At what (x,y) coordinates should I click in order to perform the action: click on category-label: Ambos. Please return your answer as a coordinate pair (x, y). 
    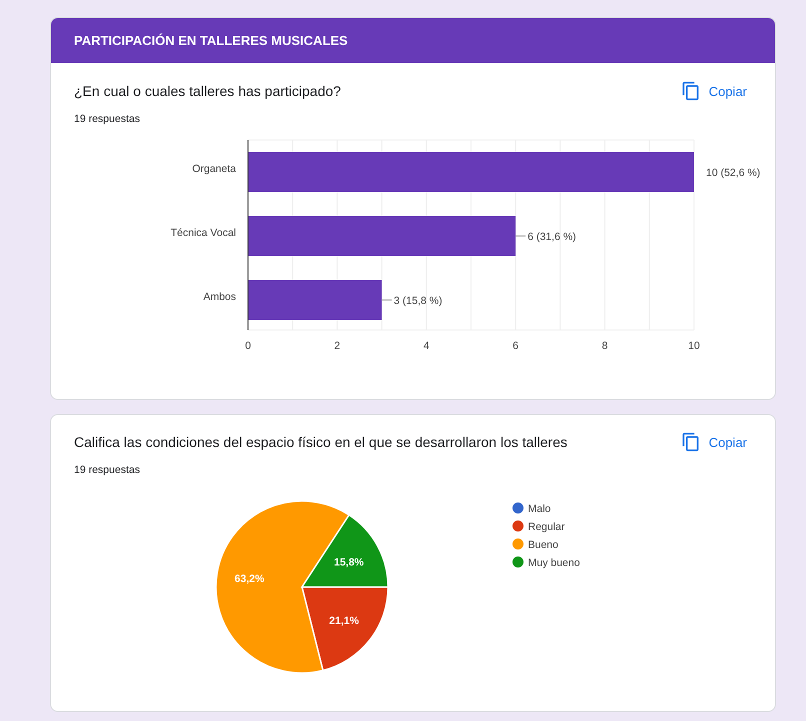
    Looking at the image, I should click on (219, 297).